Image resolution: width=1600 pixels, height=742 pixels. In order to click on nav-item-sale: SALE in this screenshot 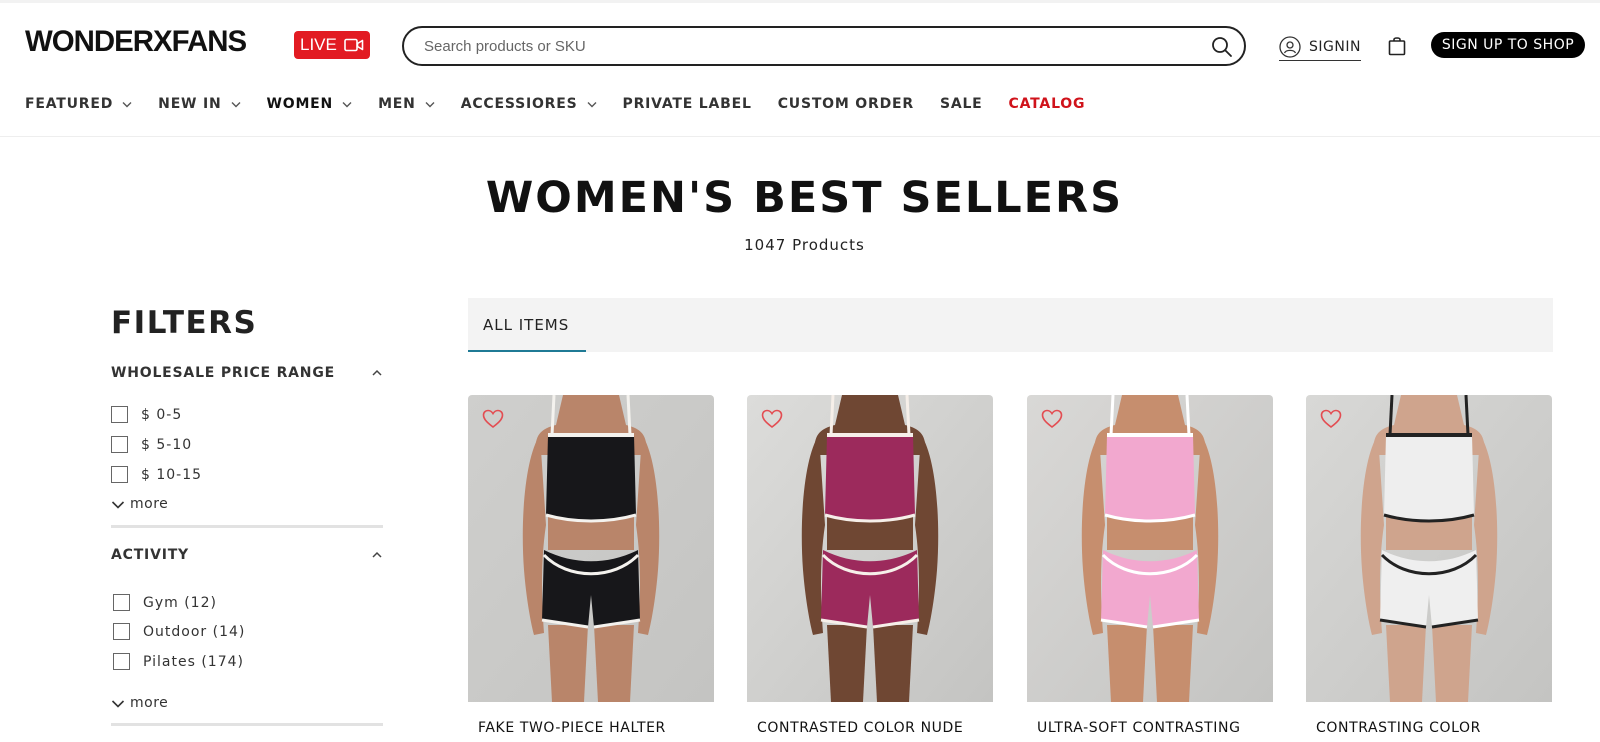, I will do `click(961, 104)`.